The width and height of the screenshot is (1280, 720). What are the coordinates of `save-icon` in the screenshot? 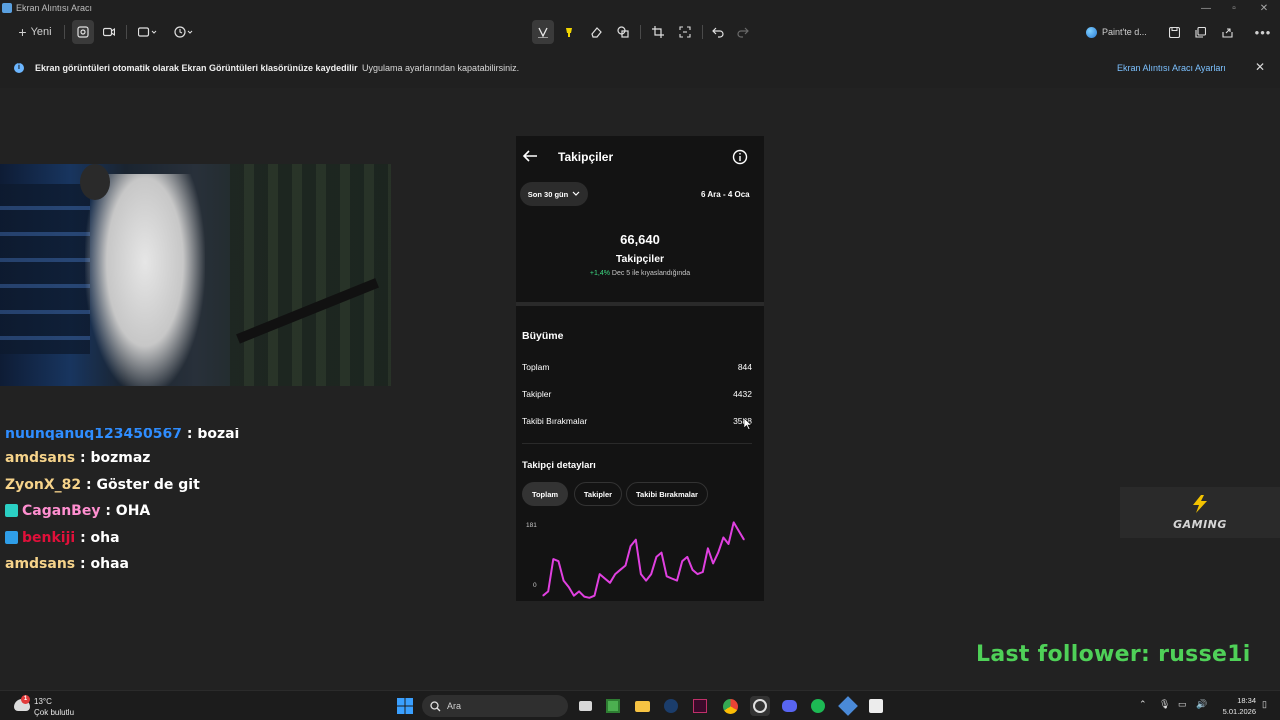 It's located at (1174, 32).